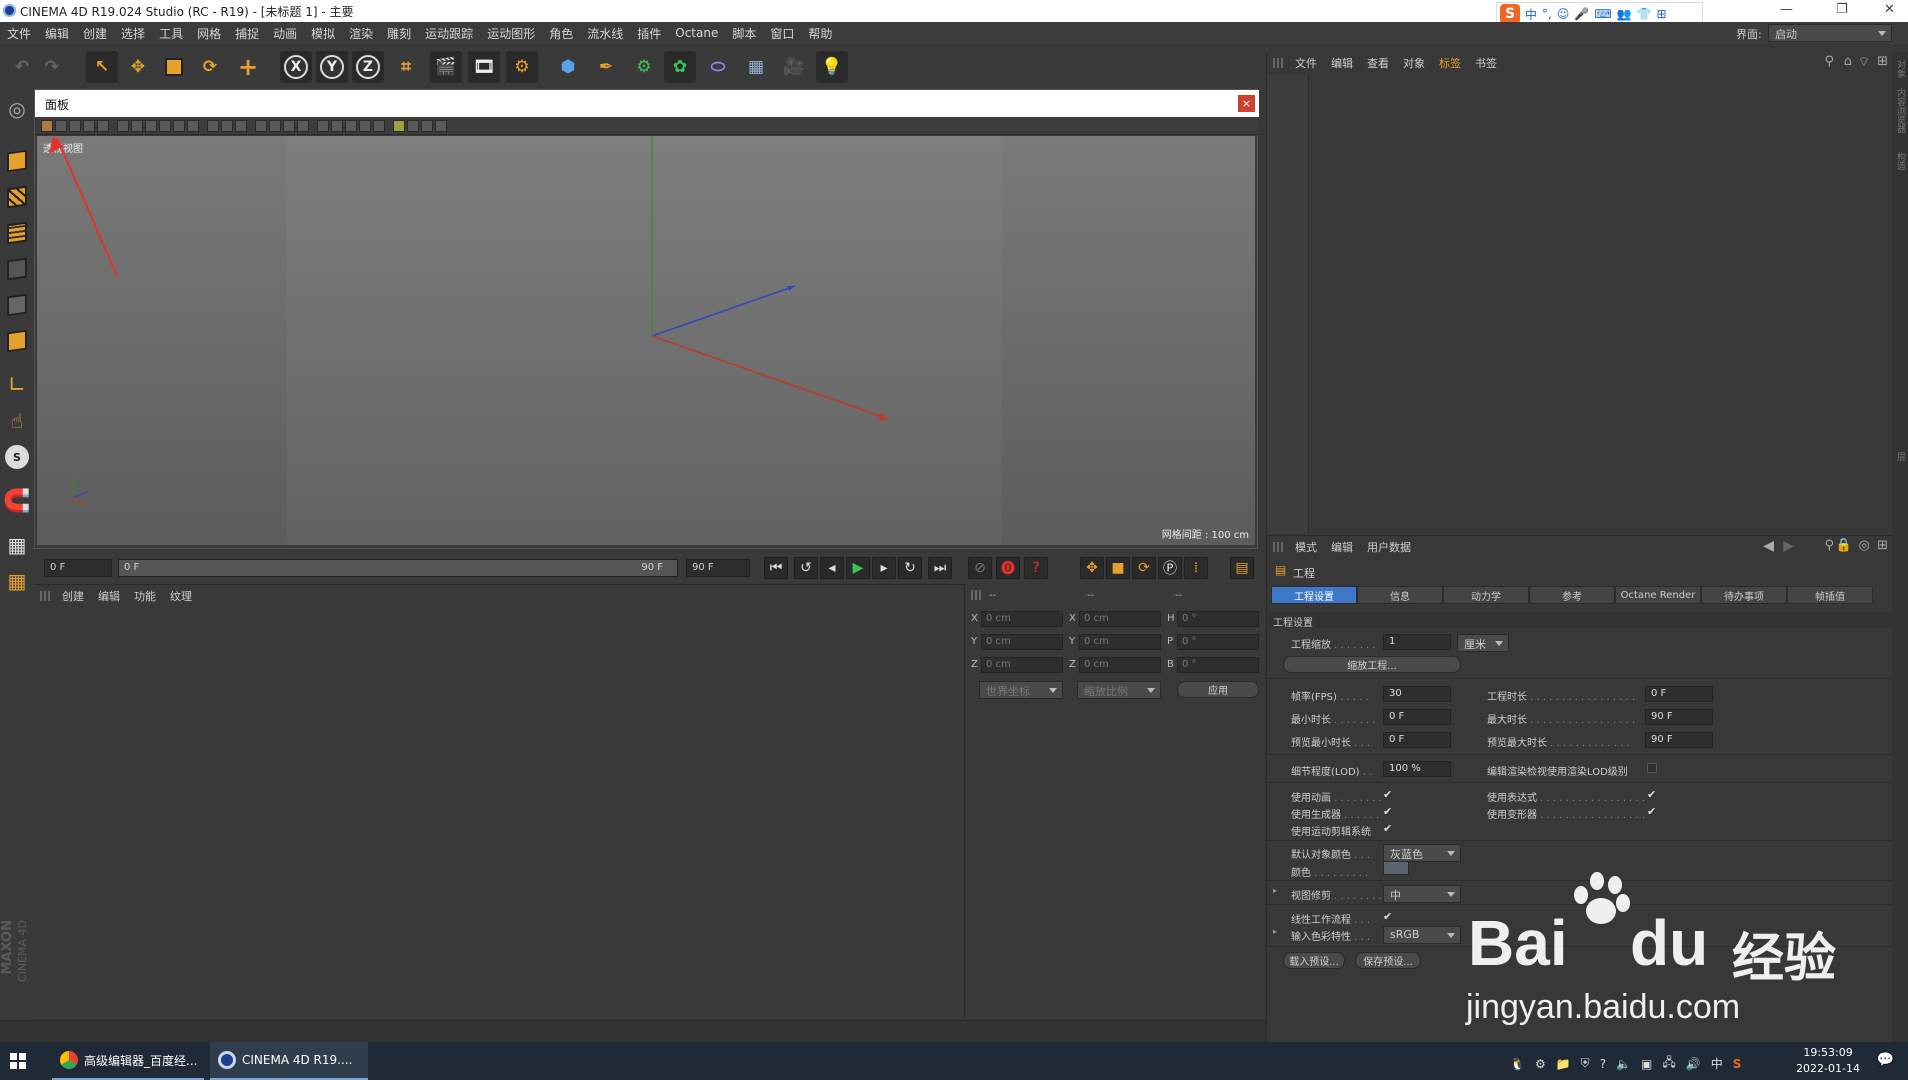 The image size is (1908, 1080). What do you see at coordinates (133, 33) in the screenshot?
I see `menu-select: 选择` at bounding box center [133, 33].